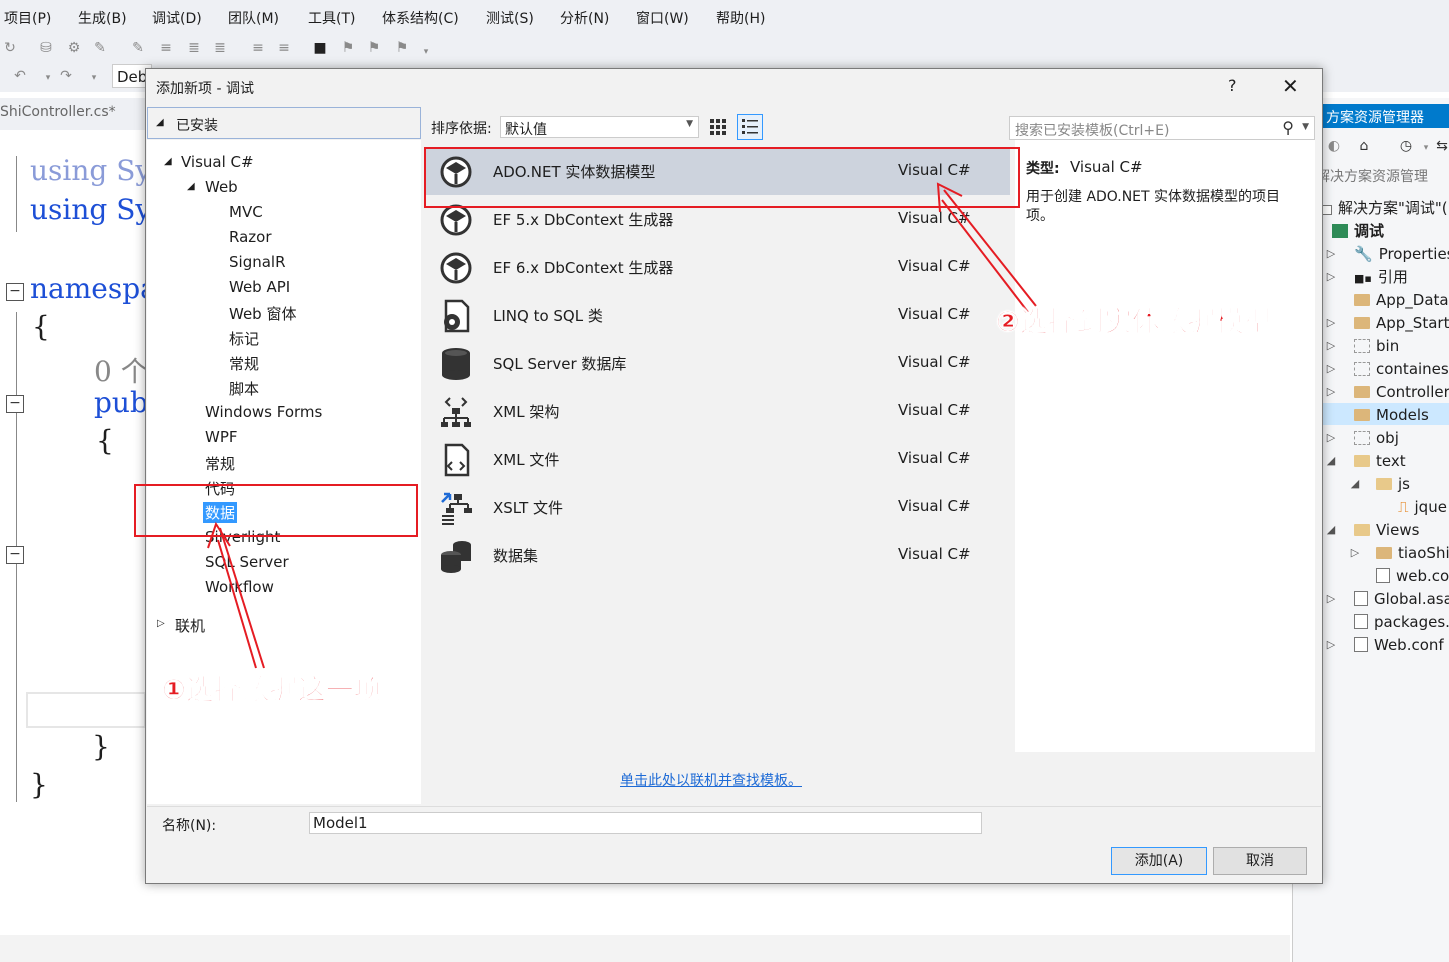  What do you see at coordinates (1232, 85) in the screenshot?
I see `help-button: ?` at bounding box center [1232, 85].